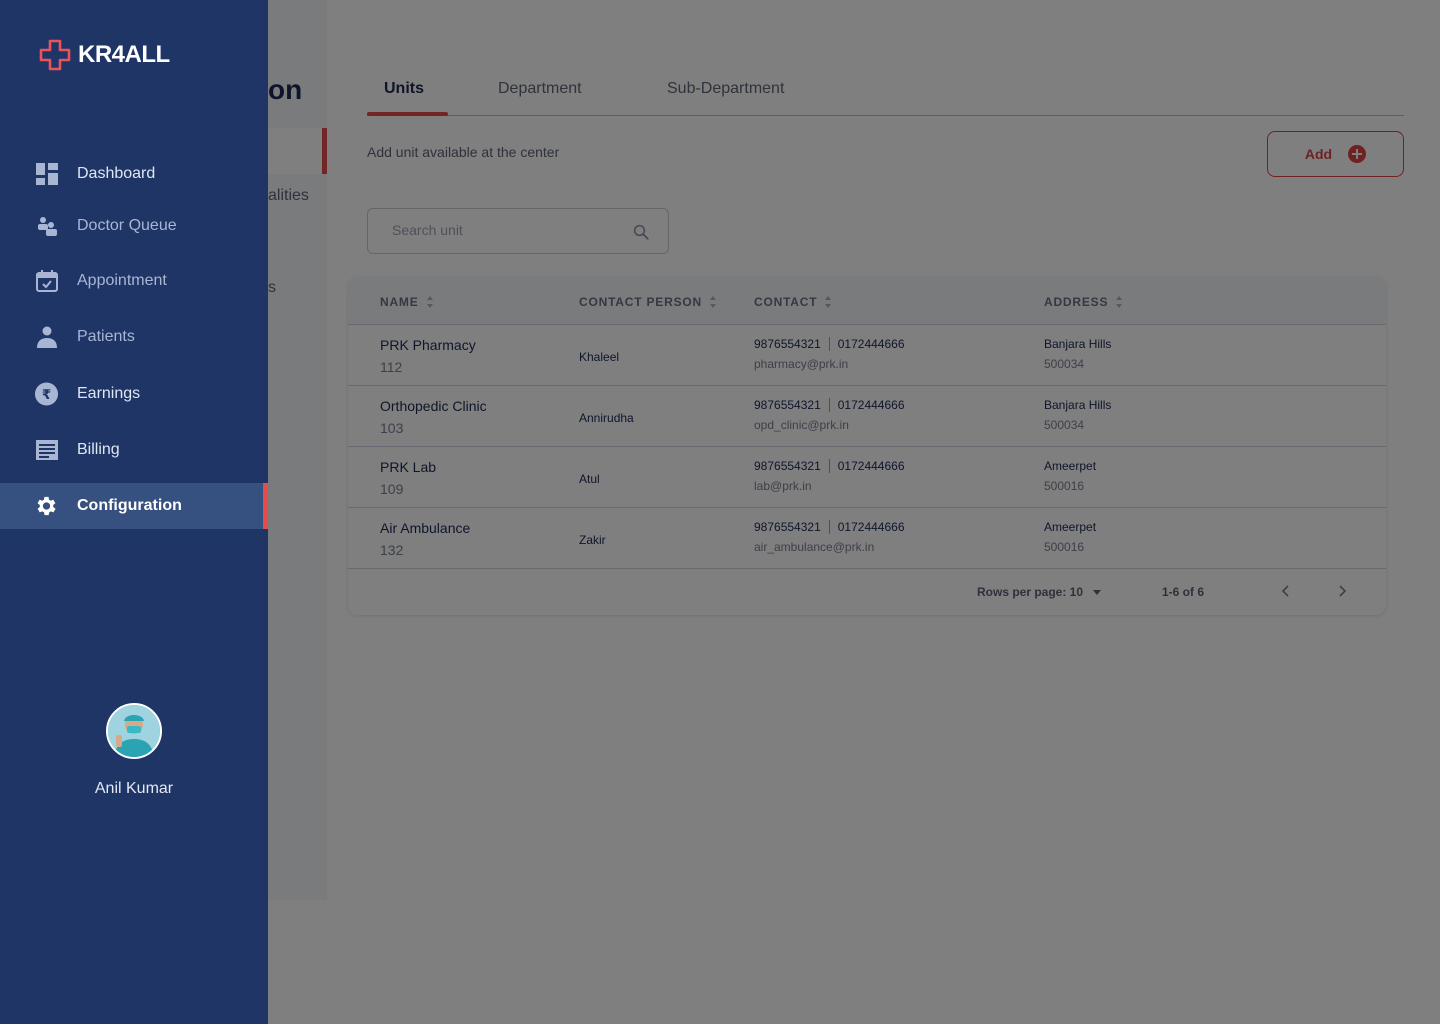 The image size is (1440, 1024). What do you see at coordinates (55, 55) in the screenshot?
I see `medical-cross-icon` at bounding box center [55, 55].